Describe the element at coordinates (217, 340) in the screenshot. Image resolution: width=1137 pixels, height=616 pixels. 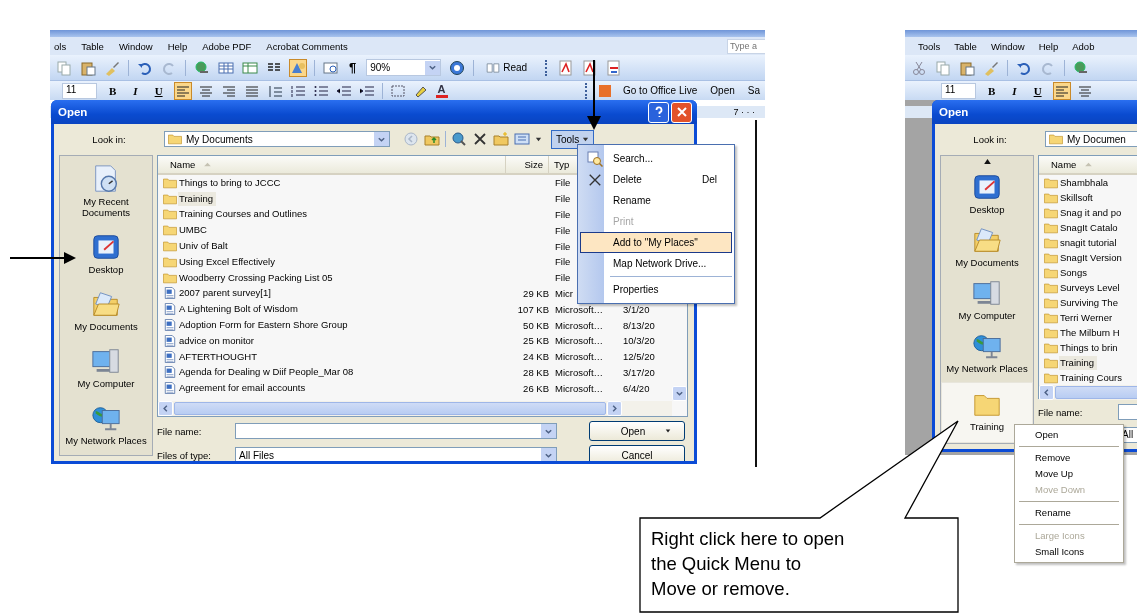
I see `file-name: advice on monitor` at that location.